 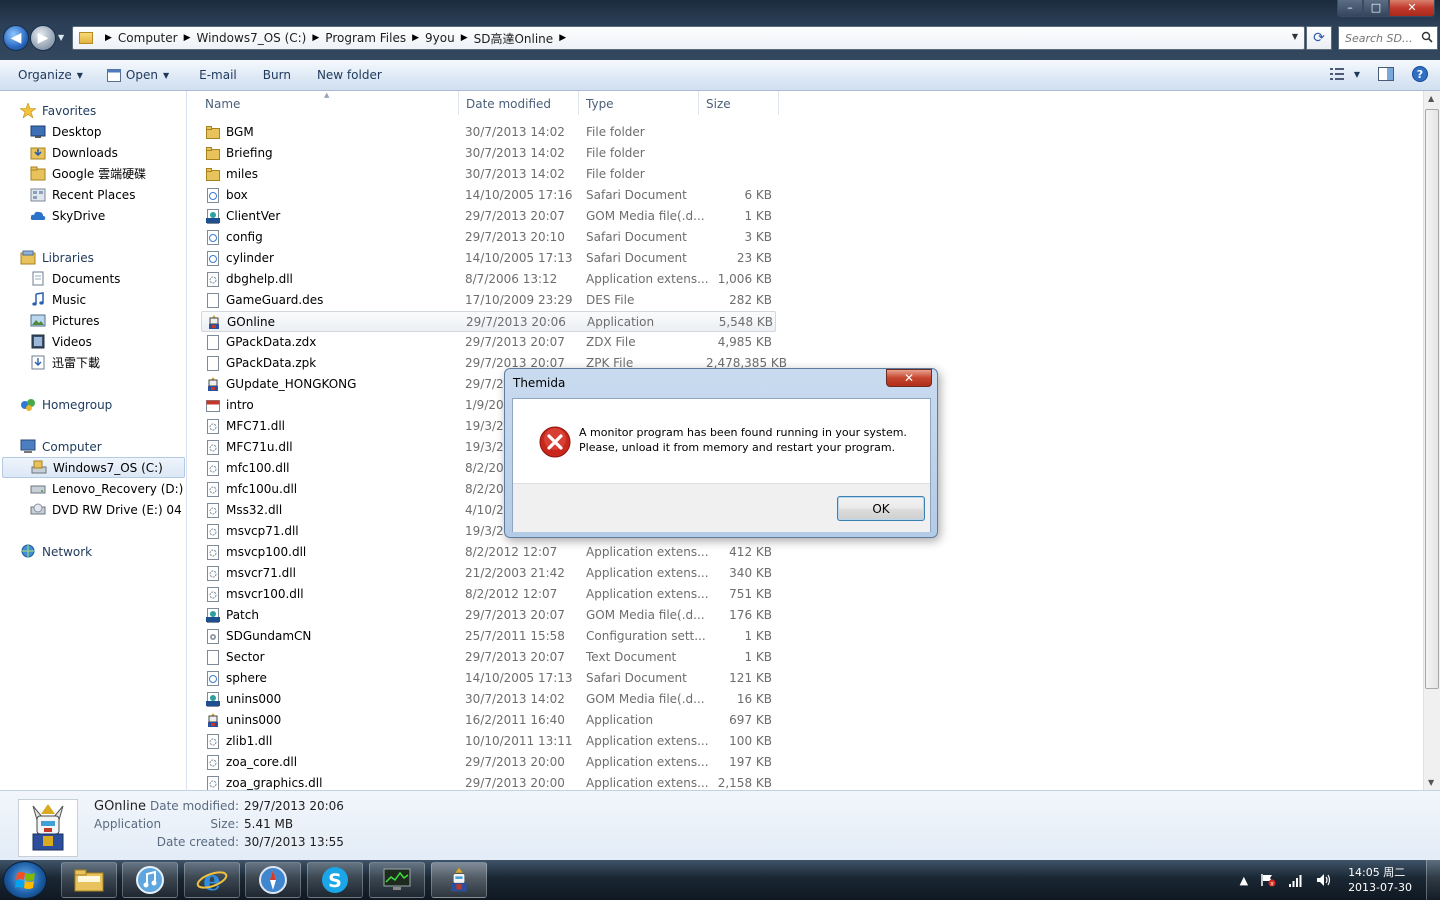 What do you see at coordinates (397, 880) in the screenshot?
I see `taskbar-task-manager` at bounding box center [397, 880].